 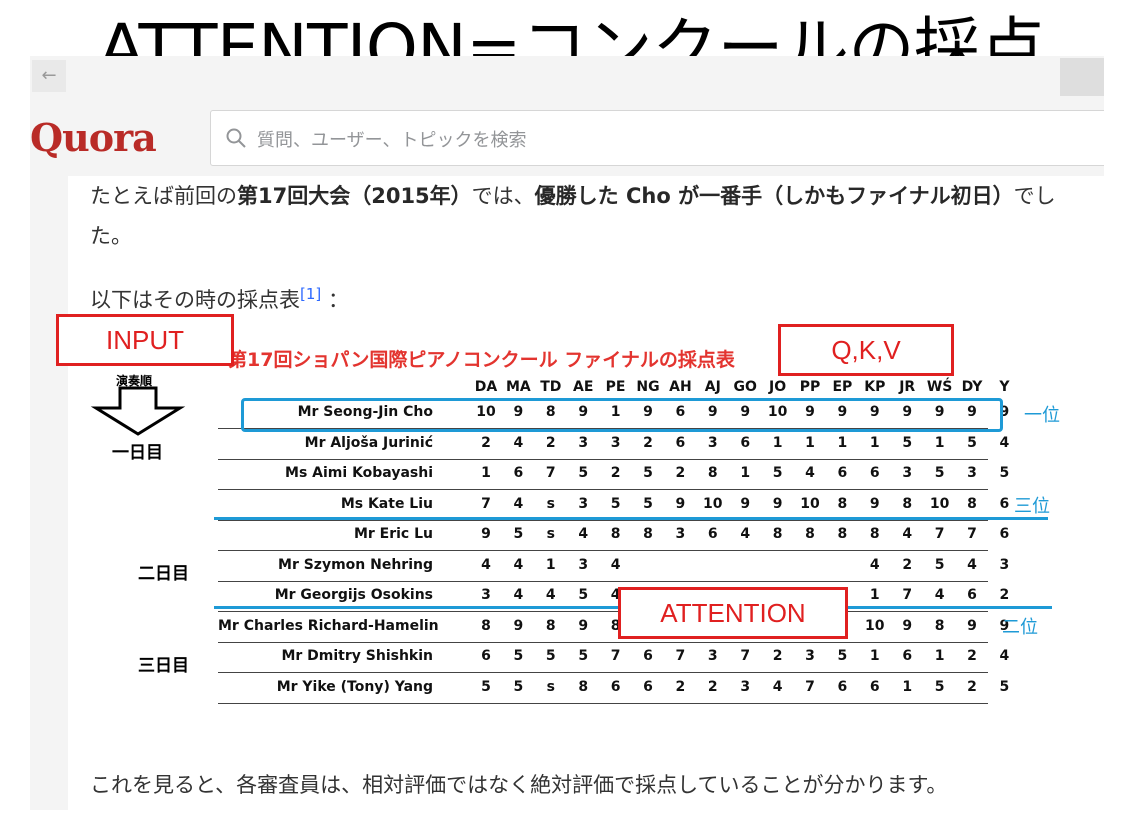 What do you see at coordinates (778, 387) in the screenshot?
I see `judge-header: JO` at bounding box center [778, 387].